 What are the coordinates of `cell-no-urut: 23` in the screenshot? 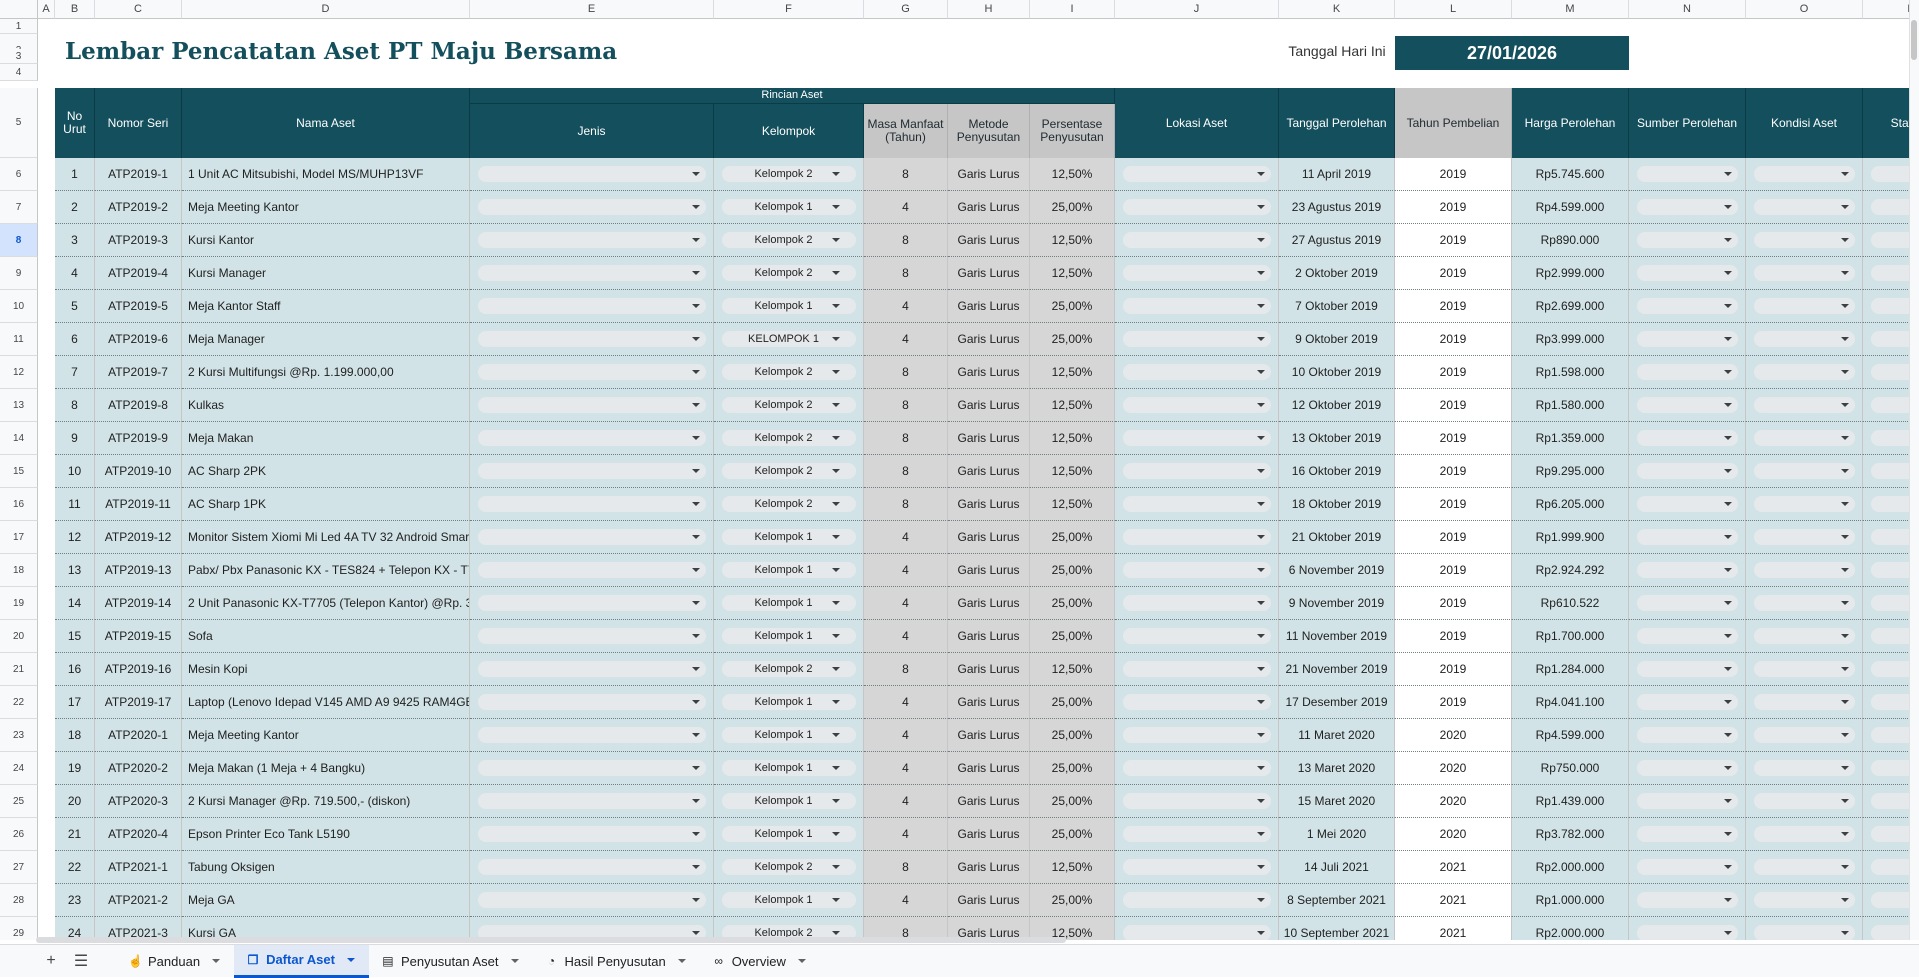 It's located at (75, 900).